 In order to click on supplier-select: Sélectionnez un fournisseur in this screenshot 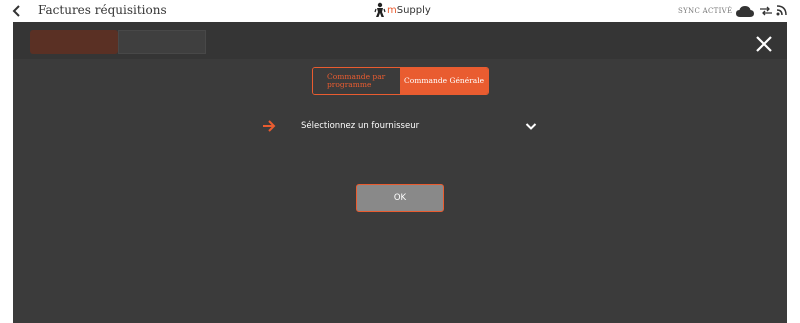, I will do `click(418, 127)`.